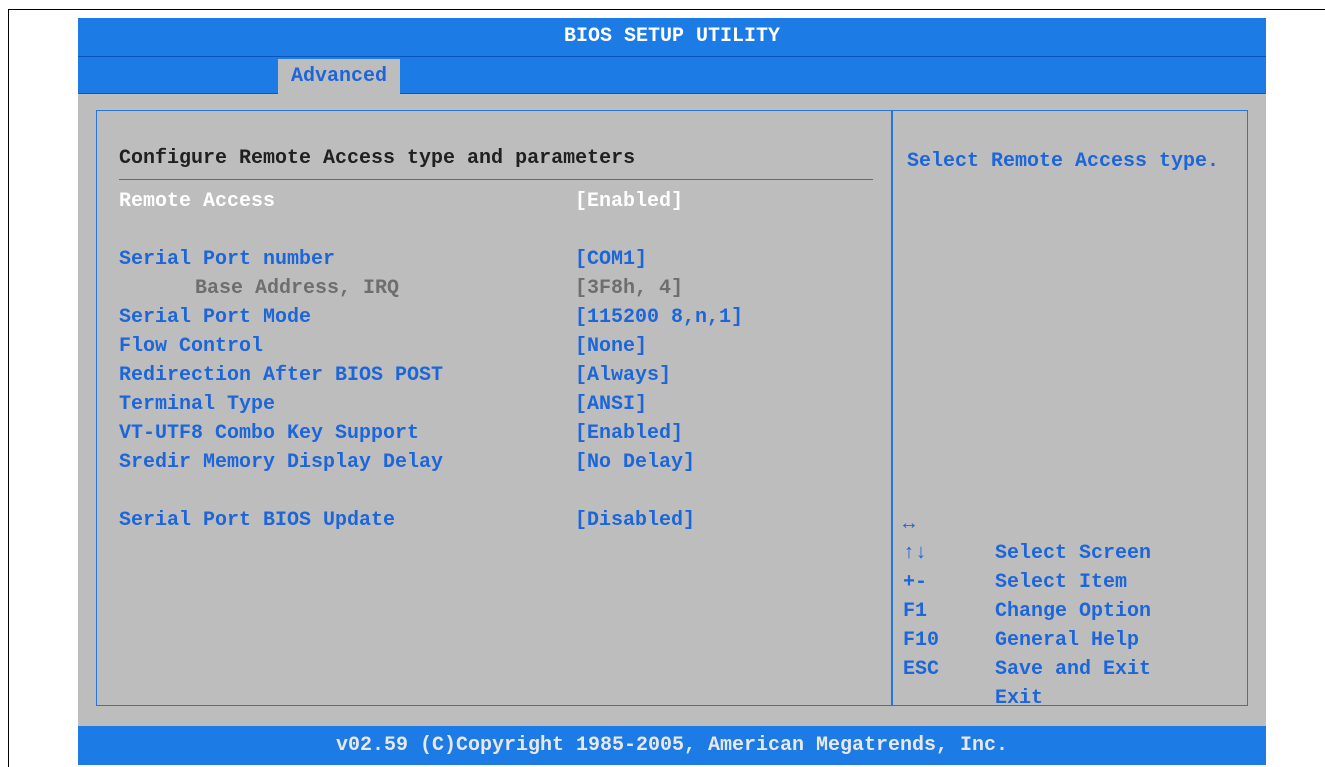 This screenshot has width=1325, height=767. I want to click on setting-serial-port-number: Serial Port number [COM1], so click(383, 260).